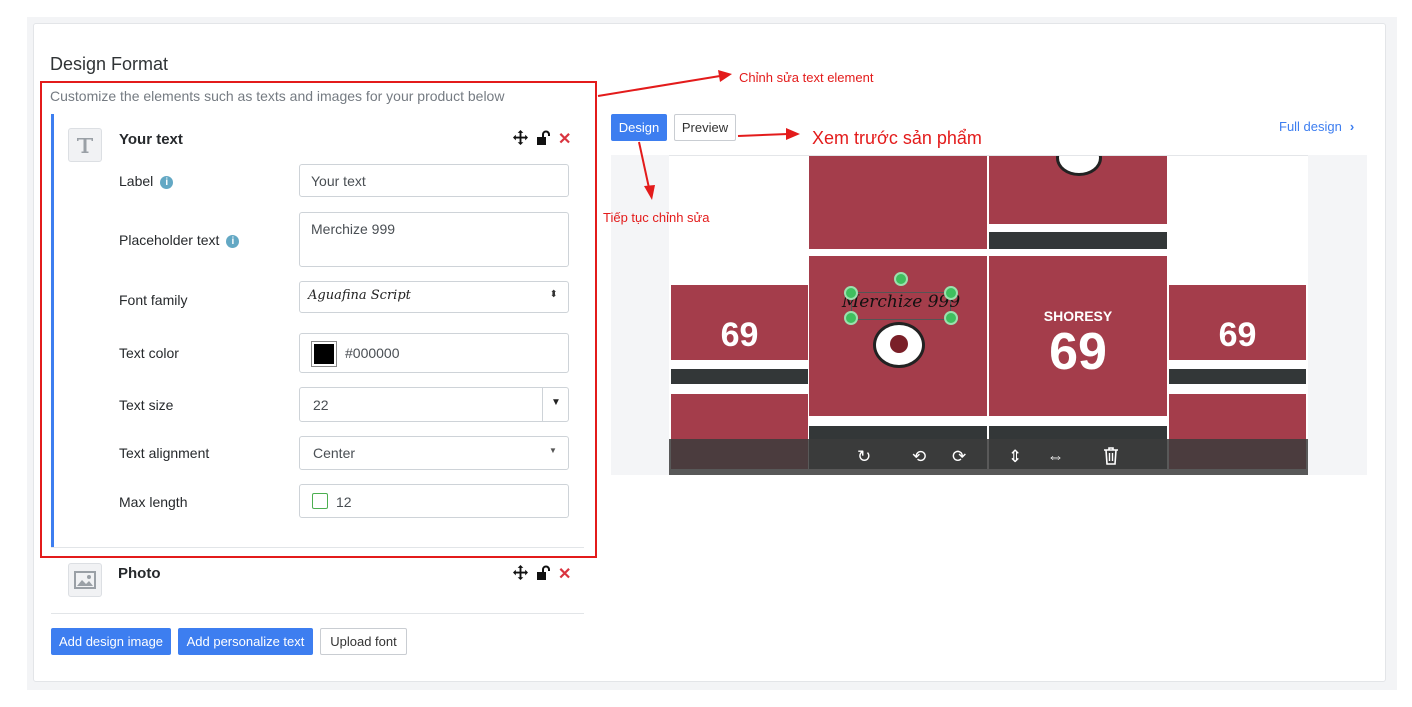 This screenshot has width=1412, height=707. Describe the element at coordinates (656, 217) in the screenshot. I see `annotation-continue-editing: Tiếp tục chỉnh sửa` at that location.